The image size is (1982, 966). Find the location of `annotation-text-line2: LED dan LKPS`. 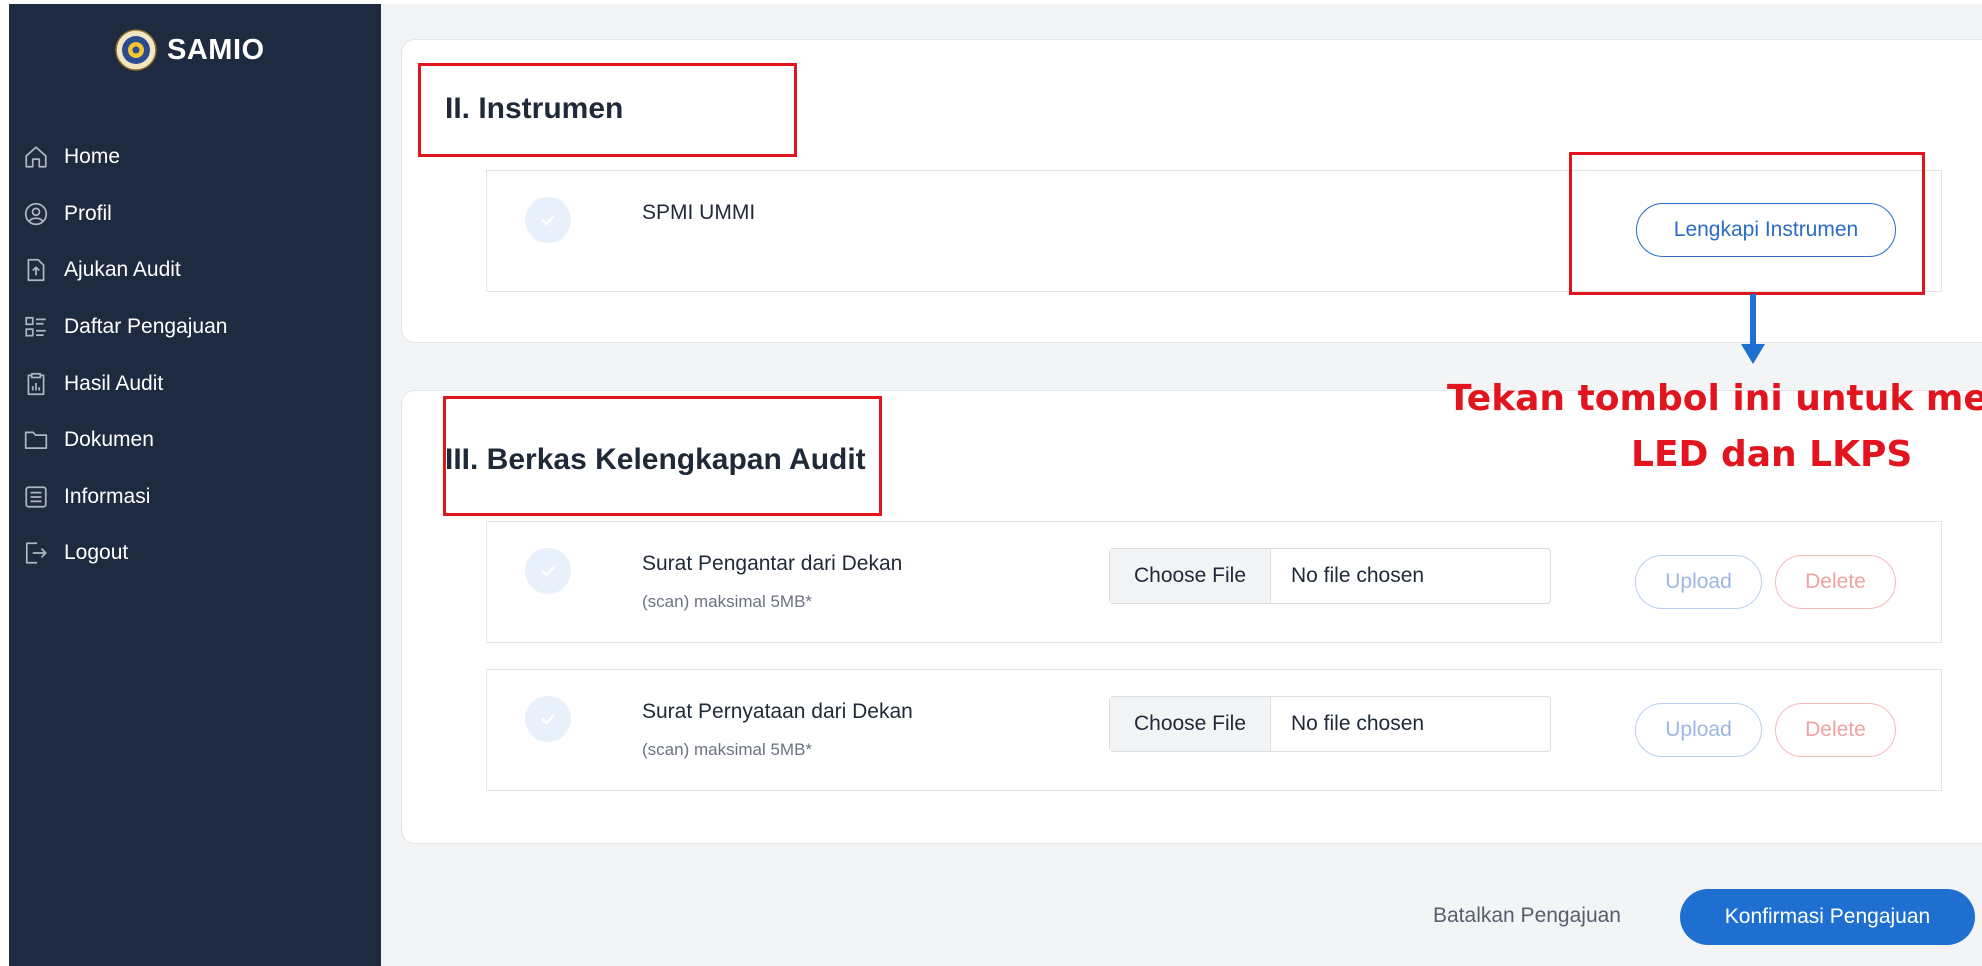

annotation-text-line2: LED dan LKPS is located at coordinates (1772, 454).